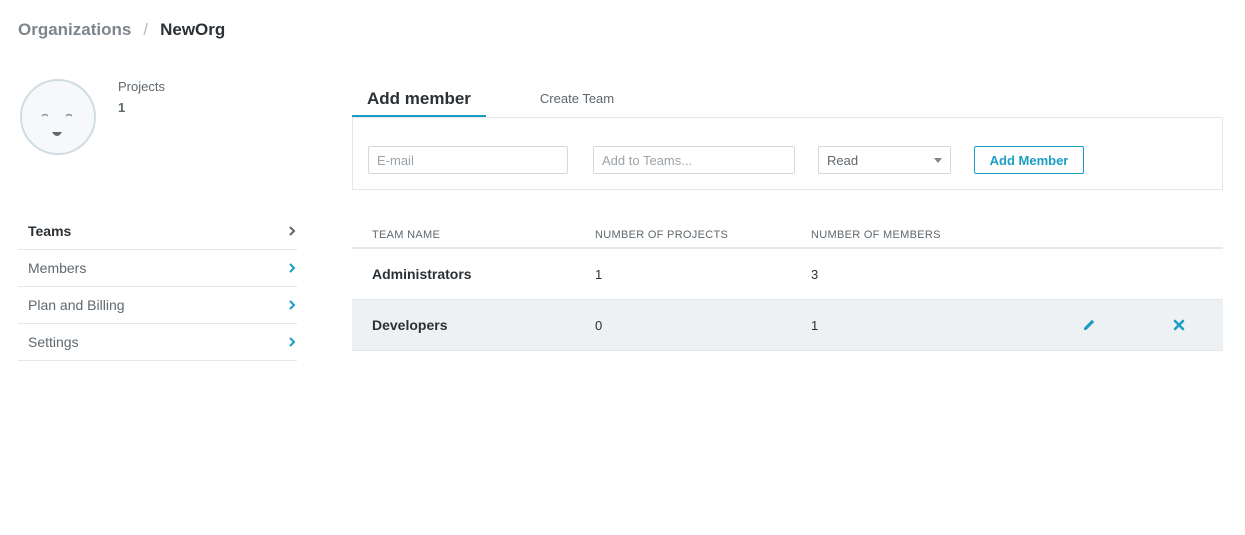  Describe the element at coordinates (57, 268) in the screenshot. I see `sidebar-item-label: Members` at that location.